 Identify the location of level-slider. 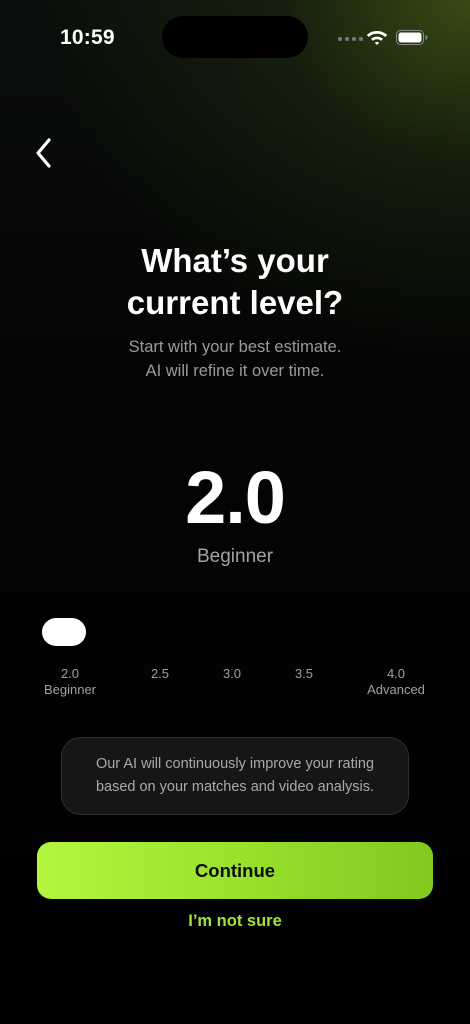
(235, 632).